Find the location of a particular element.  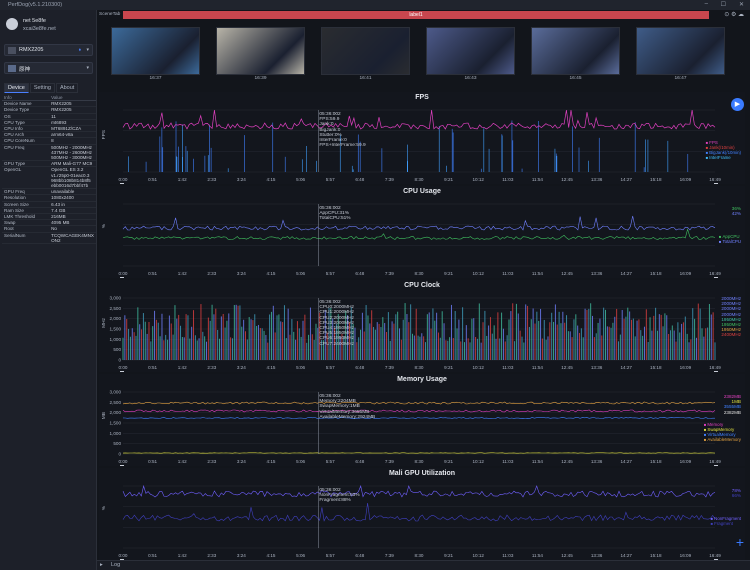

add-icon: + is located at coordinates (740, 542).